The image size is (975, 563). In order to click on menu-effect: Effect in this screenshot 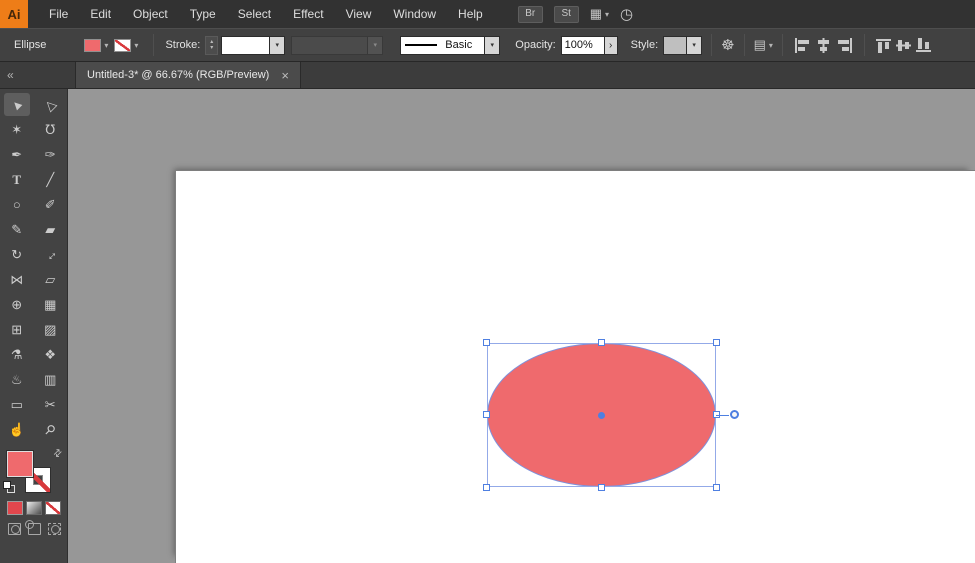, I will do `click(308, 14)`.